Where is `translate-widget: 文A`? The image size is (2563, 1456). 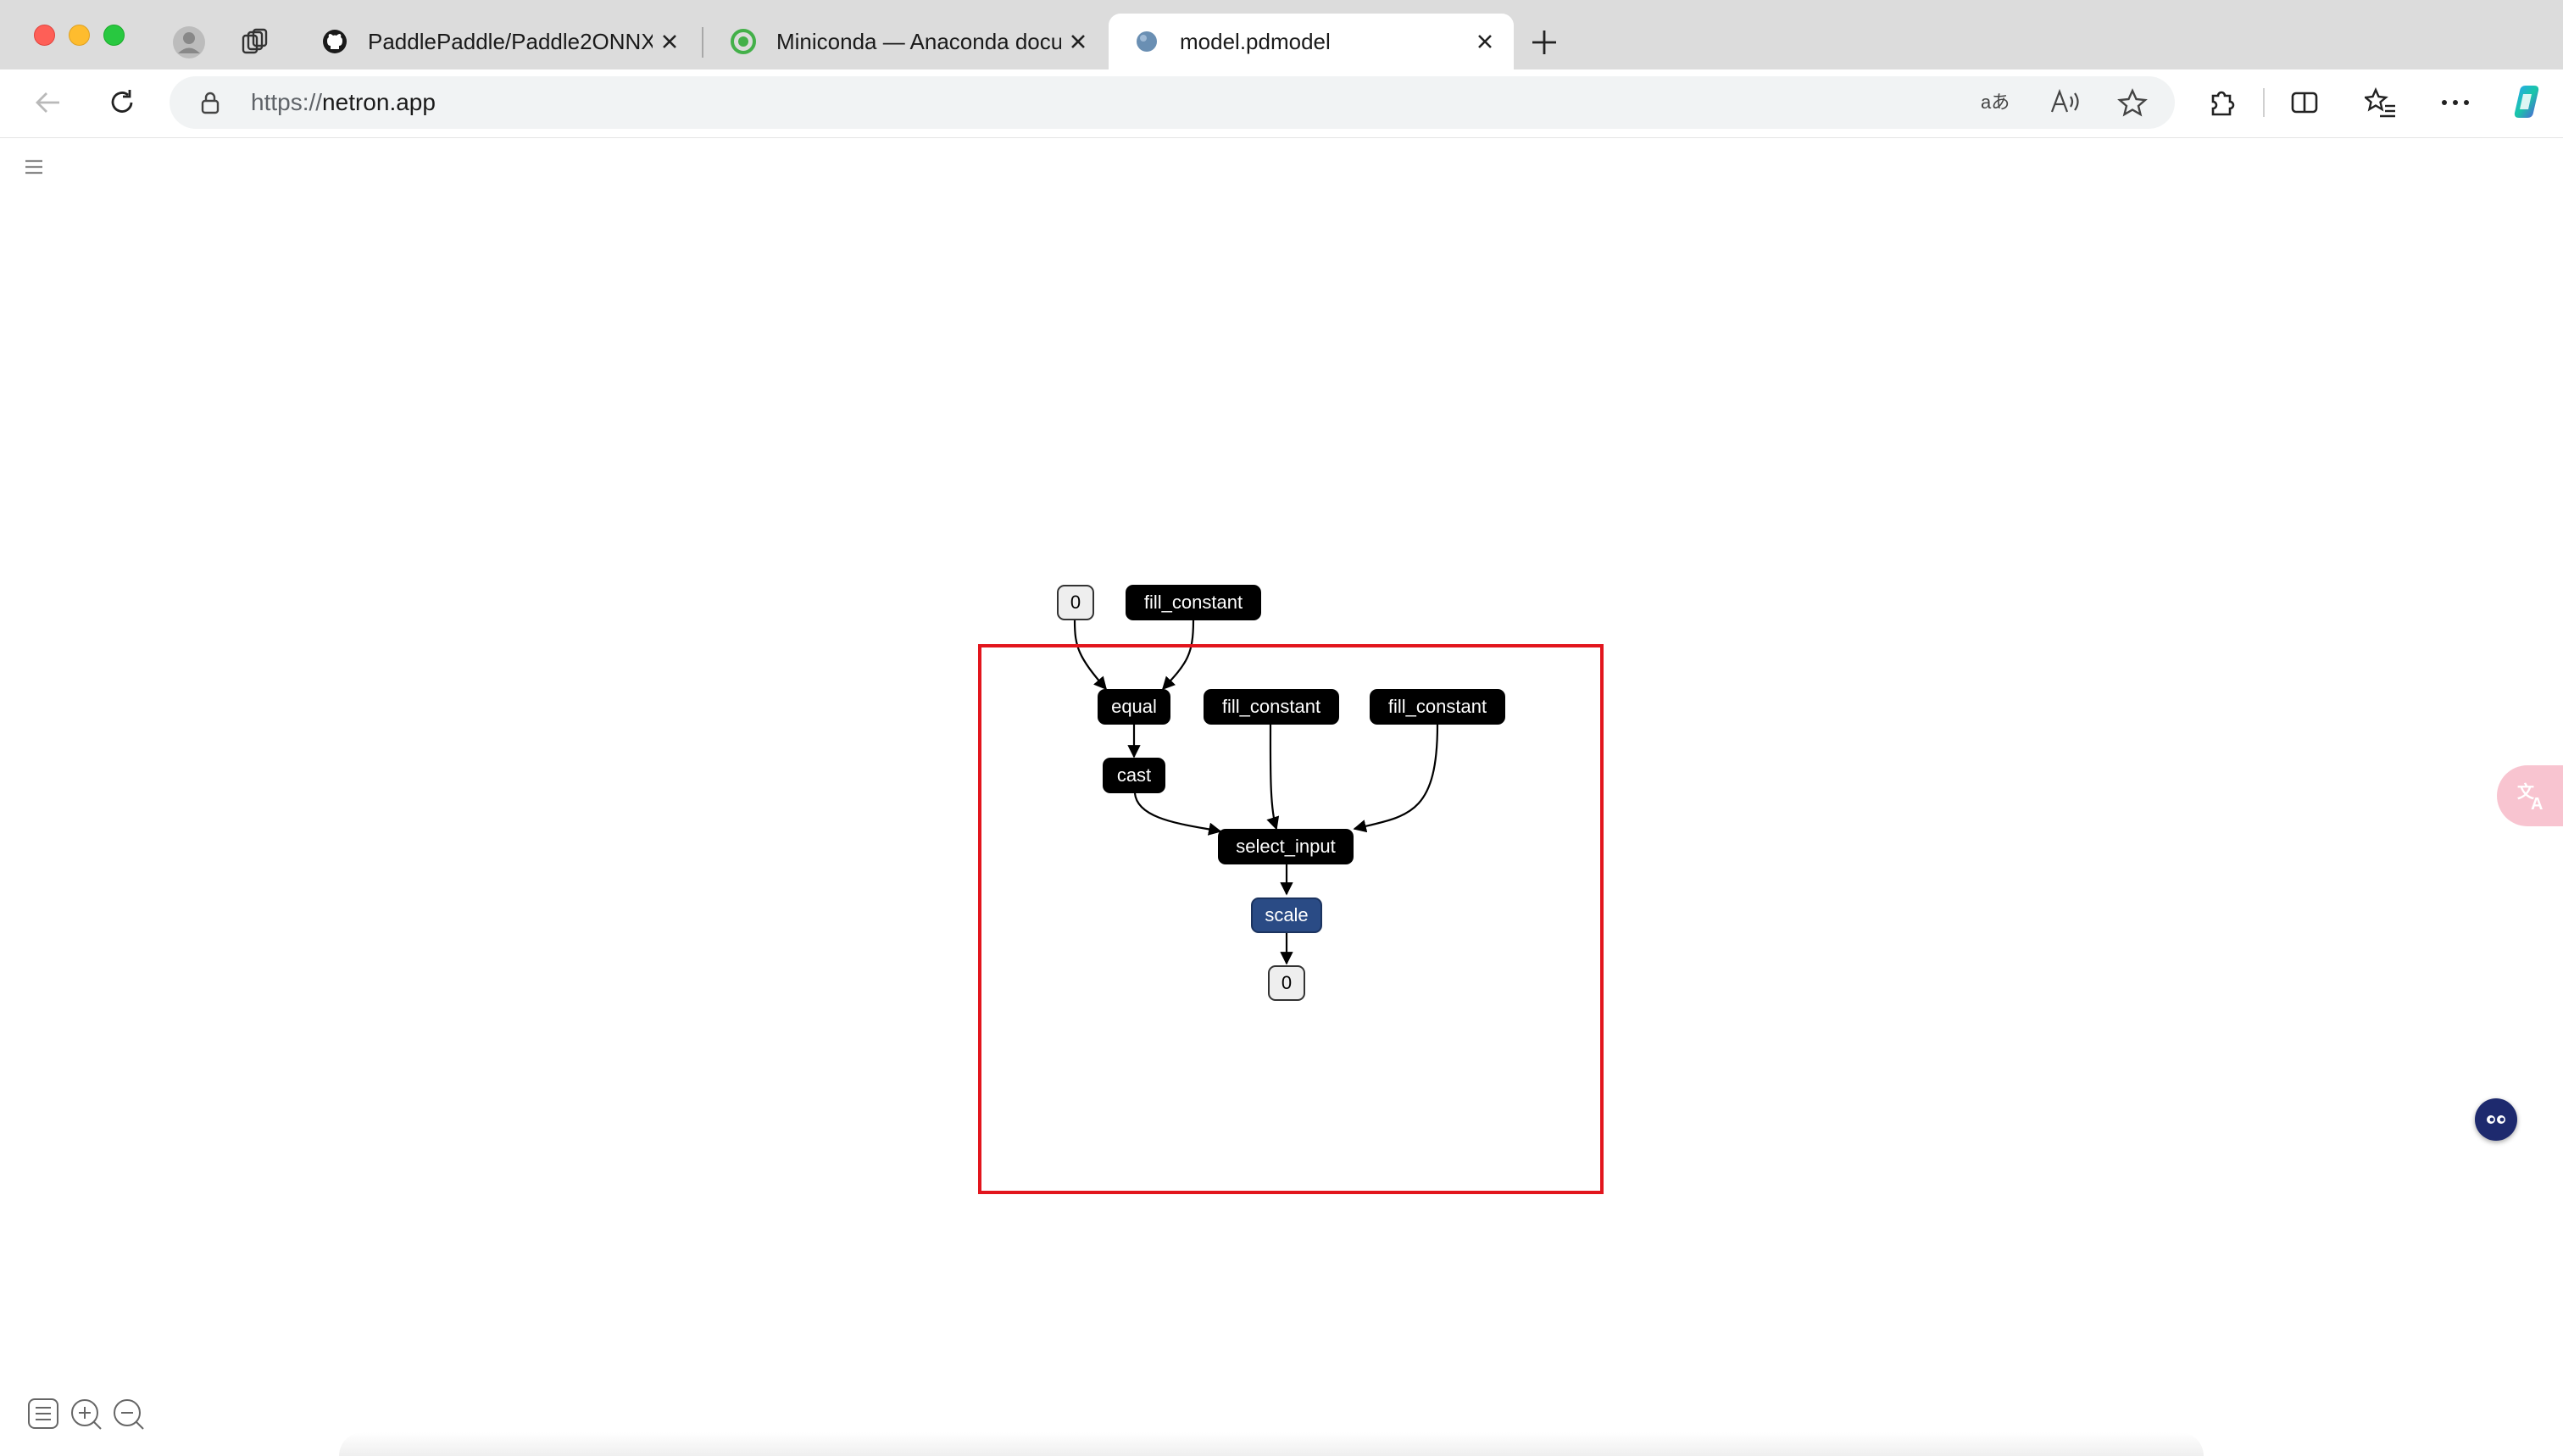 translate-widget: 文A is located at coordinates (2530, 796).